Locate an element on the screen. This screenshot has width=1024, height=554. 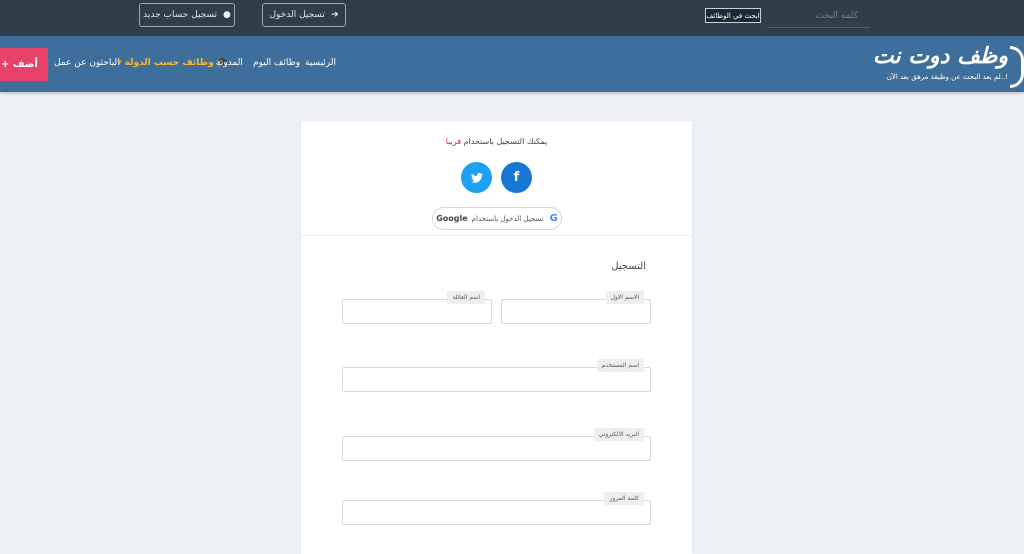
nav-blog: المدونة is located at coordinates (229, 63).